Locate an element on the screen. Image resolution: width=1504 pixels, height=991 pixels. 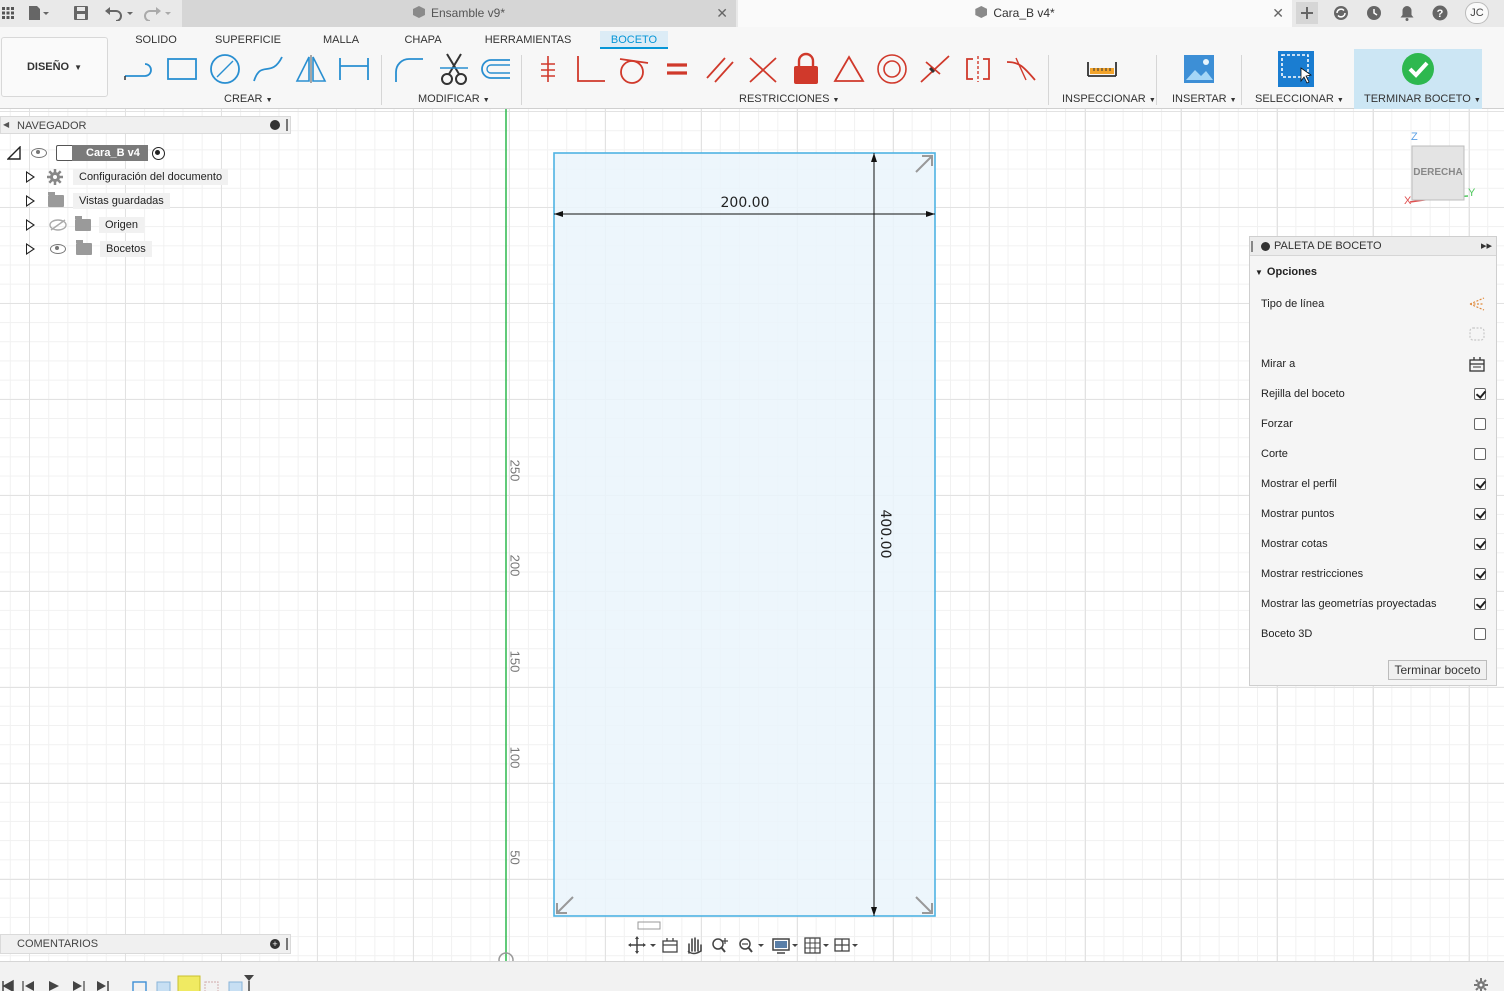
hidden-eye-icon is located at coordinates (58, 225).